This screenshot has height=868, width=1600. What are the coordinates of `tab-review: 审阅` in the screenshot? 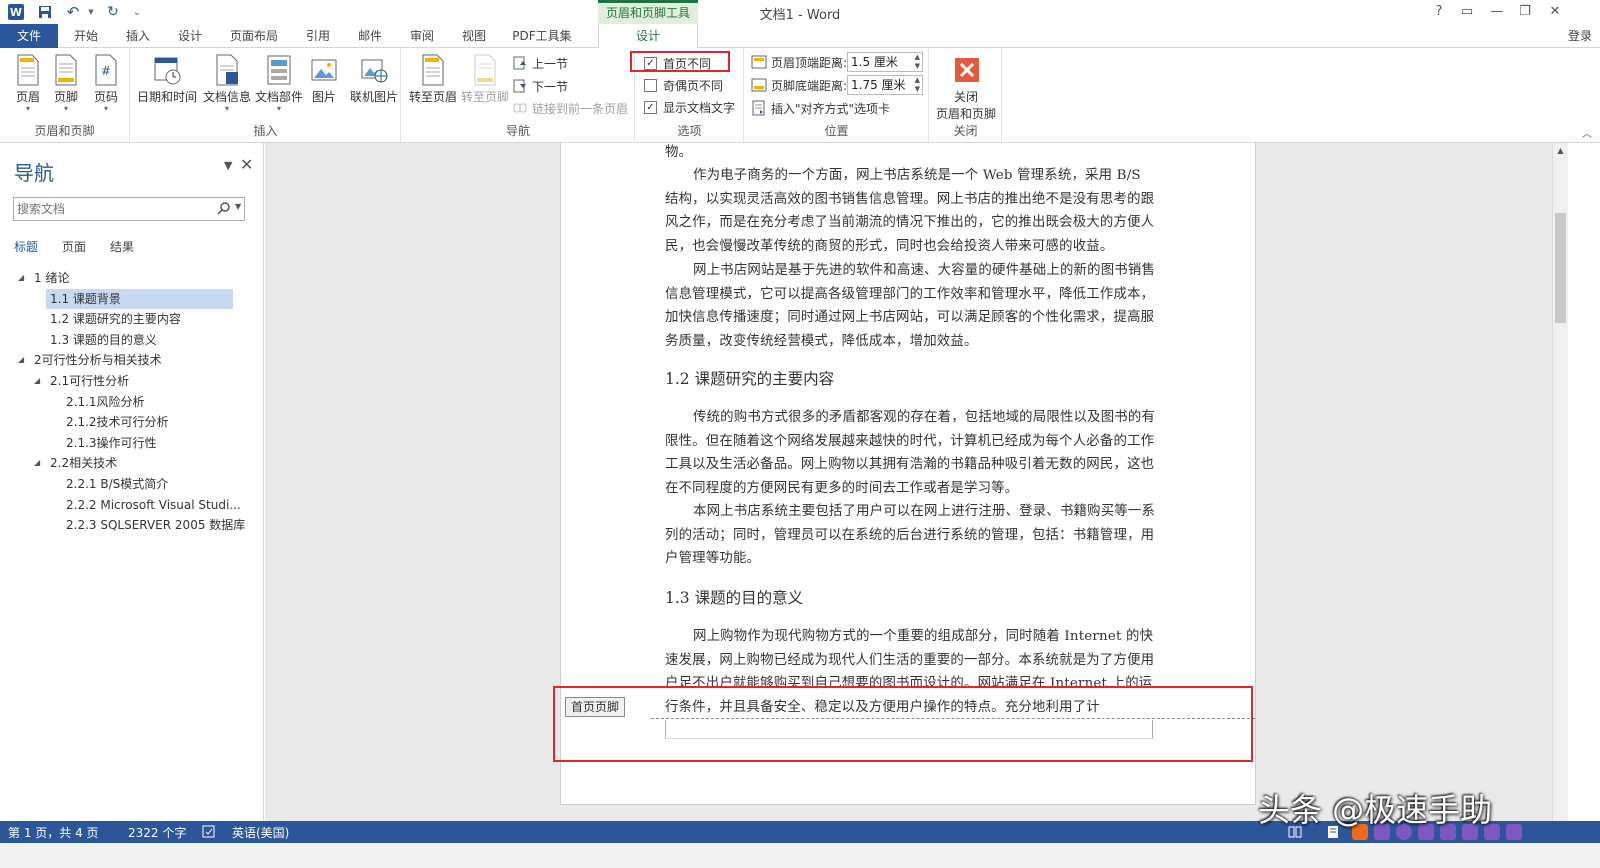 It's located at (422, 36).